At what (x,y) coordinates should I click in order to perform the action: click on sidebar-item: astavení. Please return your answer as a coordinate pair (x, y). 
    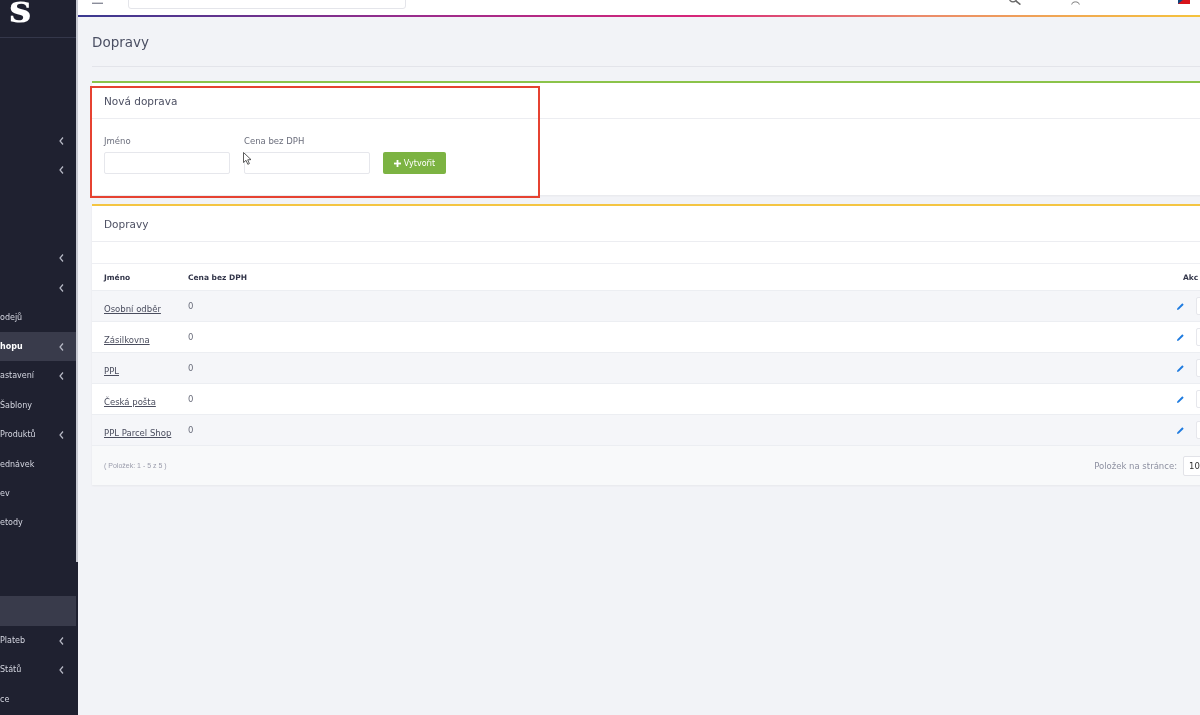
    Looking at the image, I should click on (38, 376).